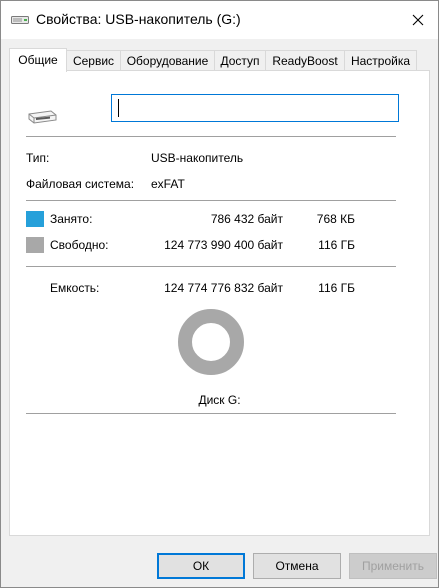 The image size is (439, 588). Describe the element at coordinates (168, 184) in the screenshot. I see `filesystem-value: exFAT` at that location.